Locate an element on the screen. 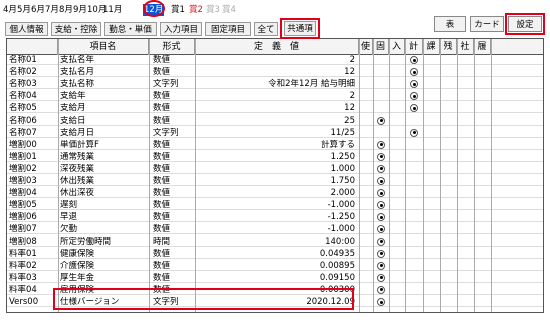  table-row: 料率04 雇用保険 数値 0.00300 is located at coordinates (275, 289).